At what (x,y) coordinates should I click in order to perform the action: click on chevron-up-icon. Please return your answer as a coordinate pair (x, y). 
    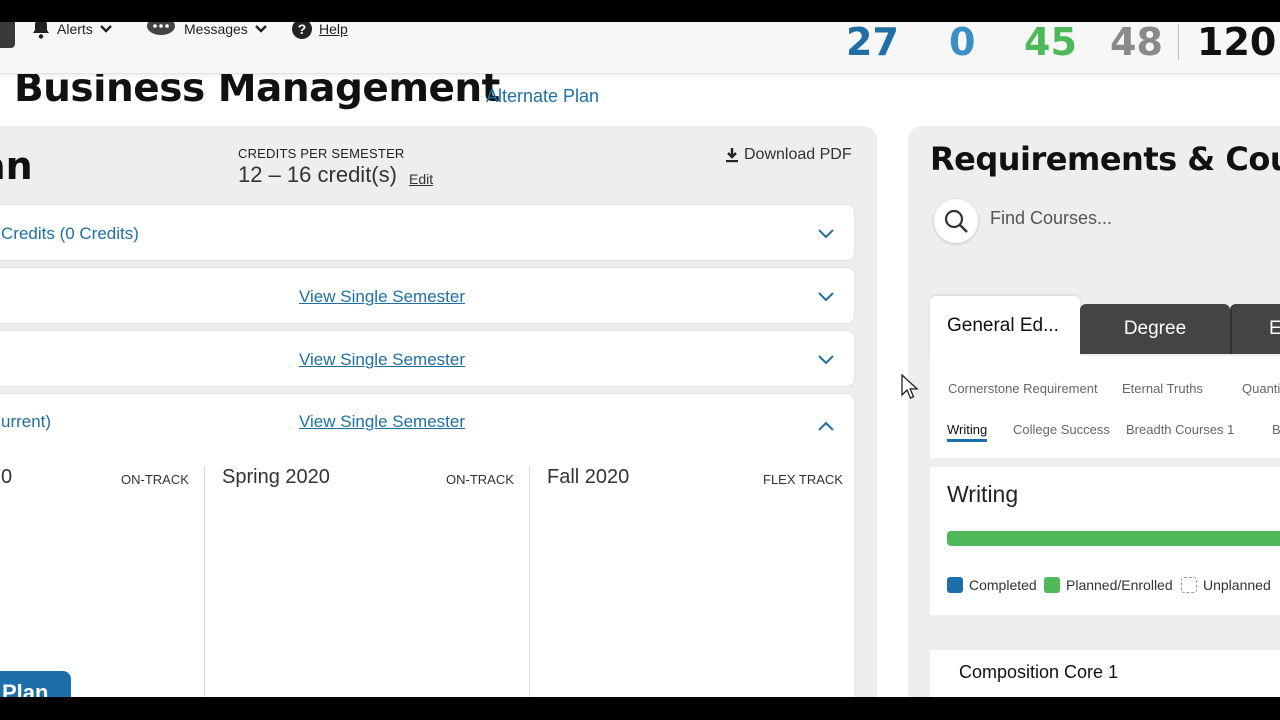
    Looking at the image, I should click on (826, 426).